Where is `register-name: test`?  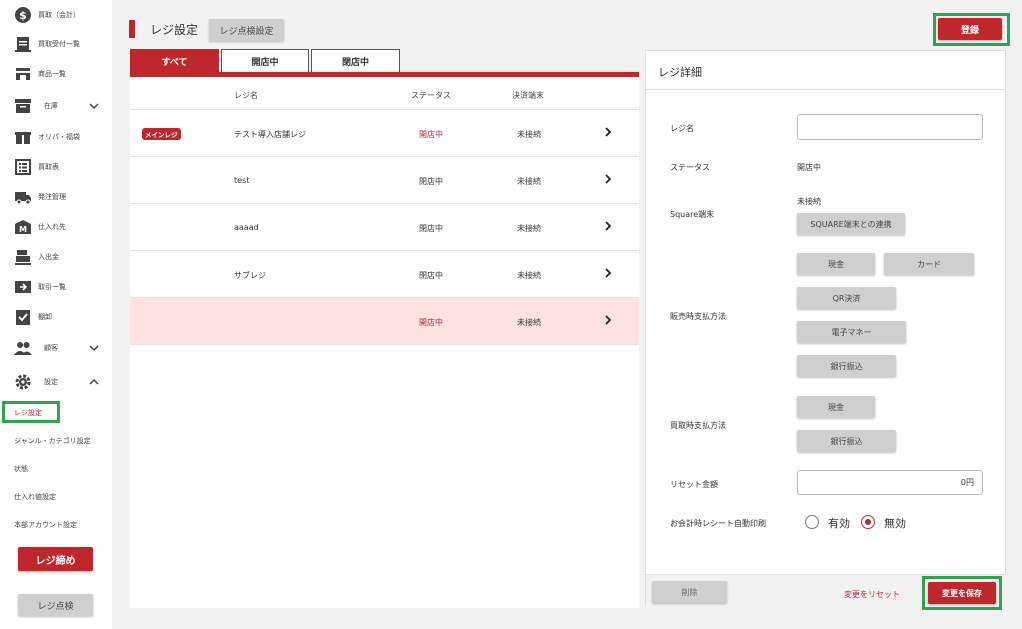 register-name: test is located at coordinates (242, 180).